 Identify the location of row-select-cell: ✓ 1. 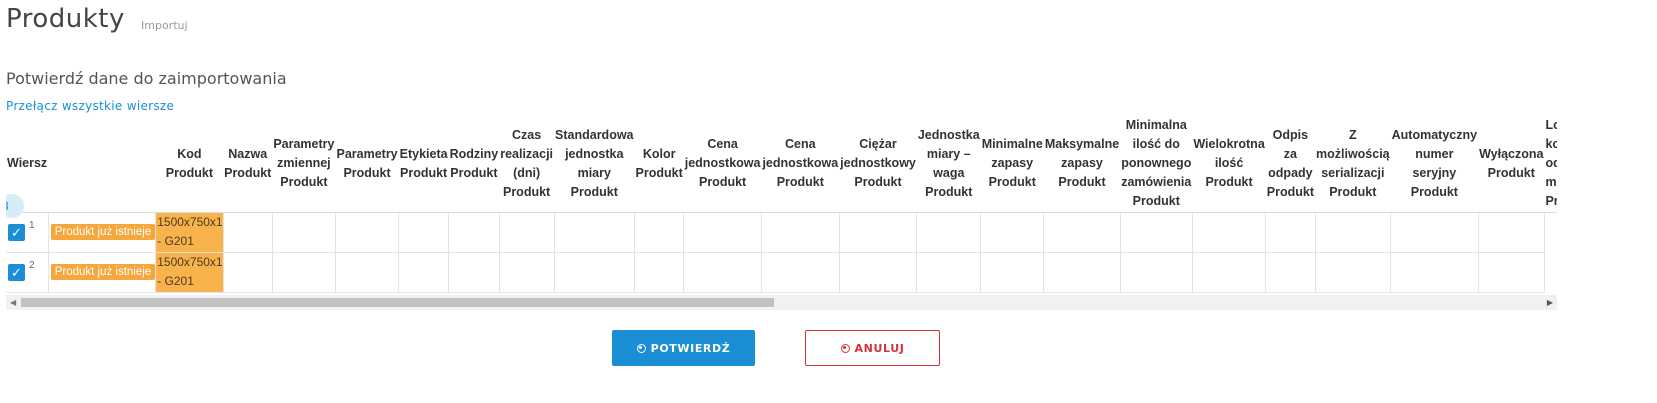
(27, 232).